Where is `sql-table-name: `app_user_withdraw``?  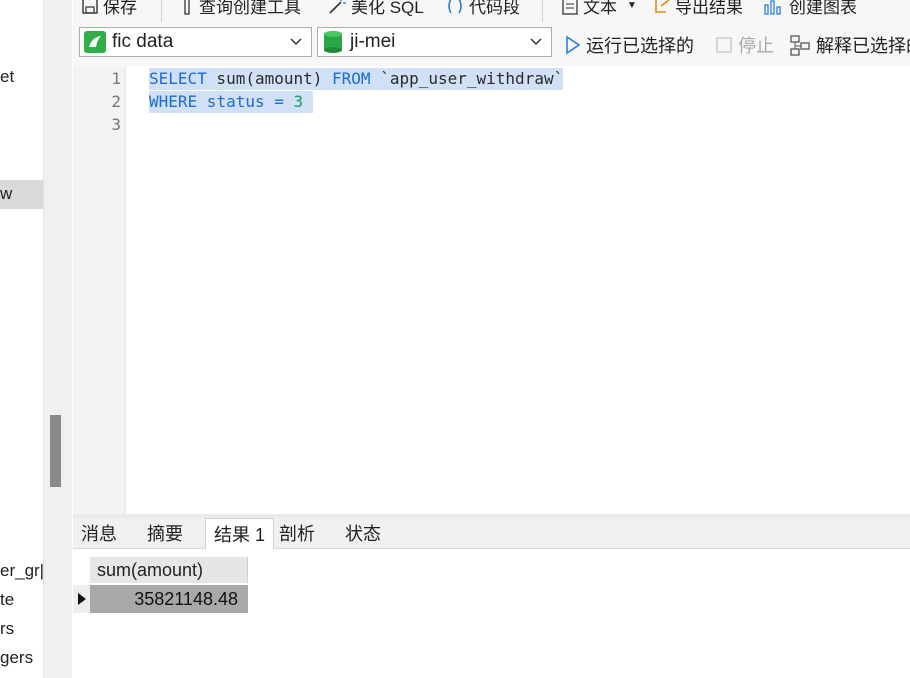
sql-table-name: `app_user_withdraw` is located at coordinates (467, 78).